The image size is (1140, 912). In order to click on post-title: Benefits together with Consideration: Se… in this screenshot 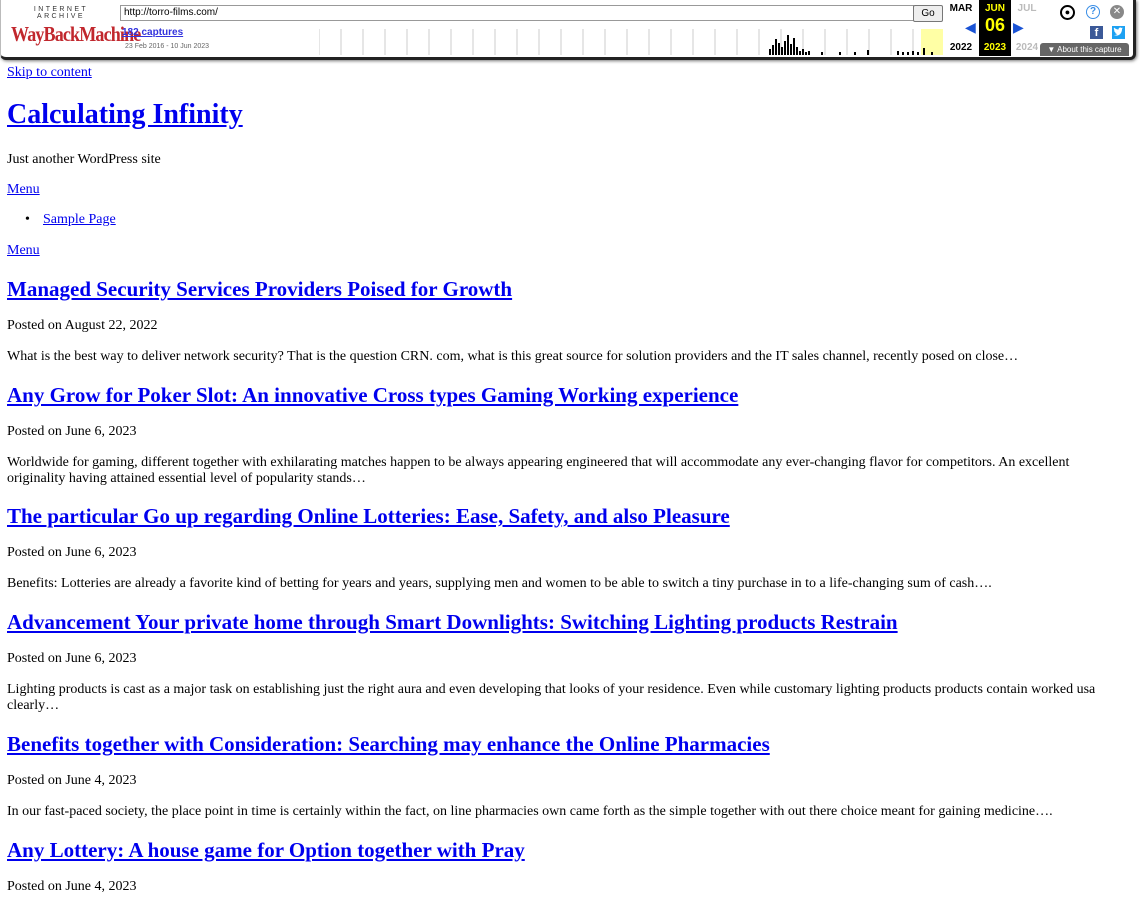, I will do `click(388, 744)`.